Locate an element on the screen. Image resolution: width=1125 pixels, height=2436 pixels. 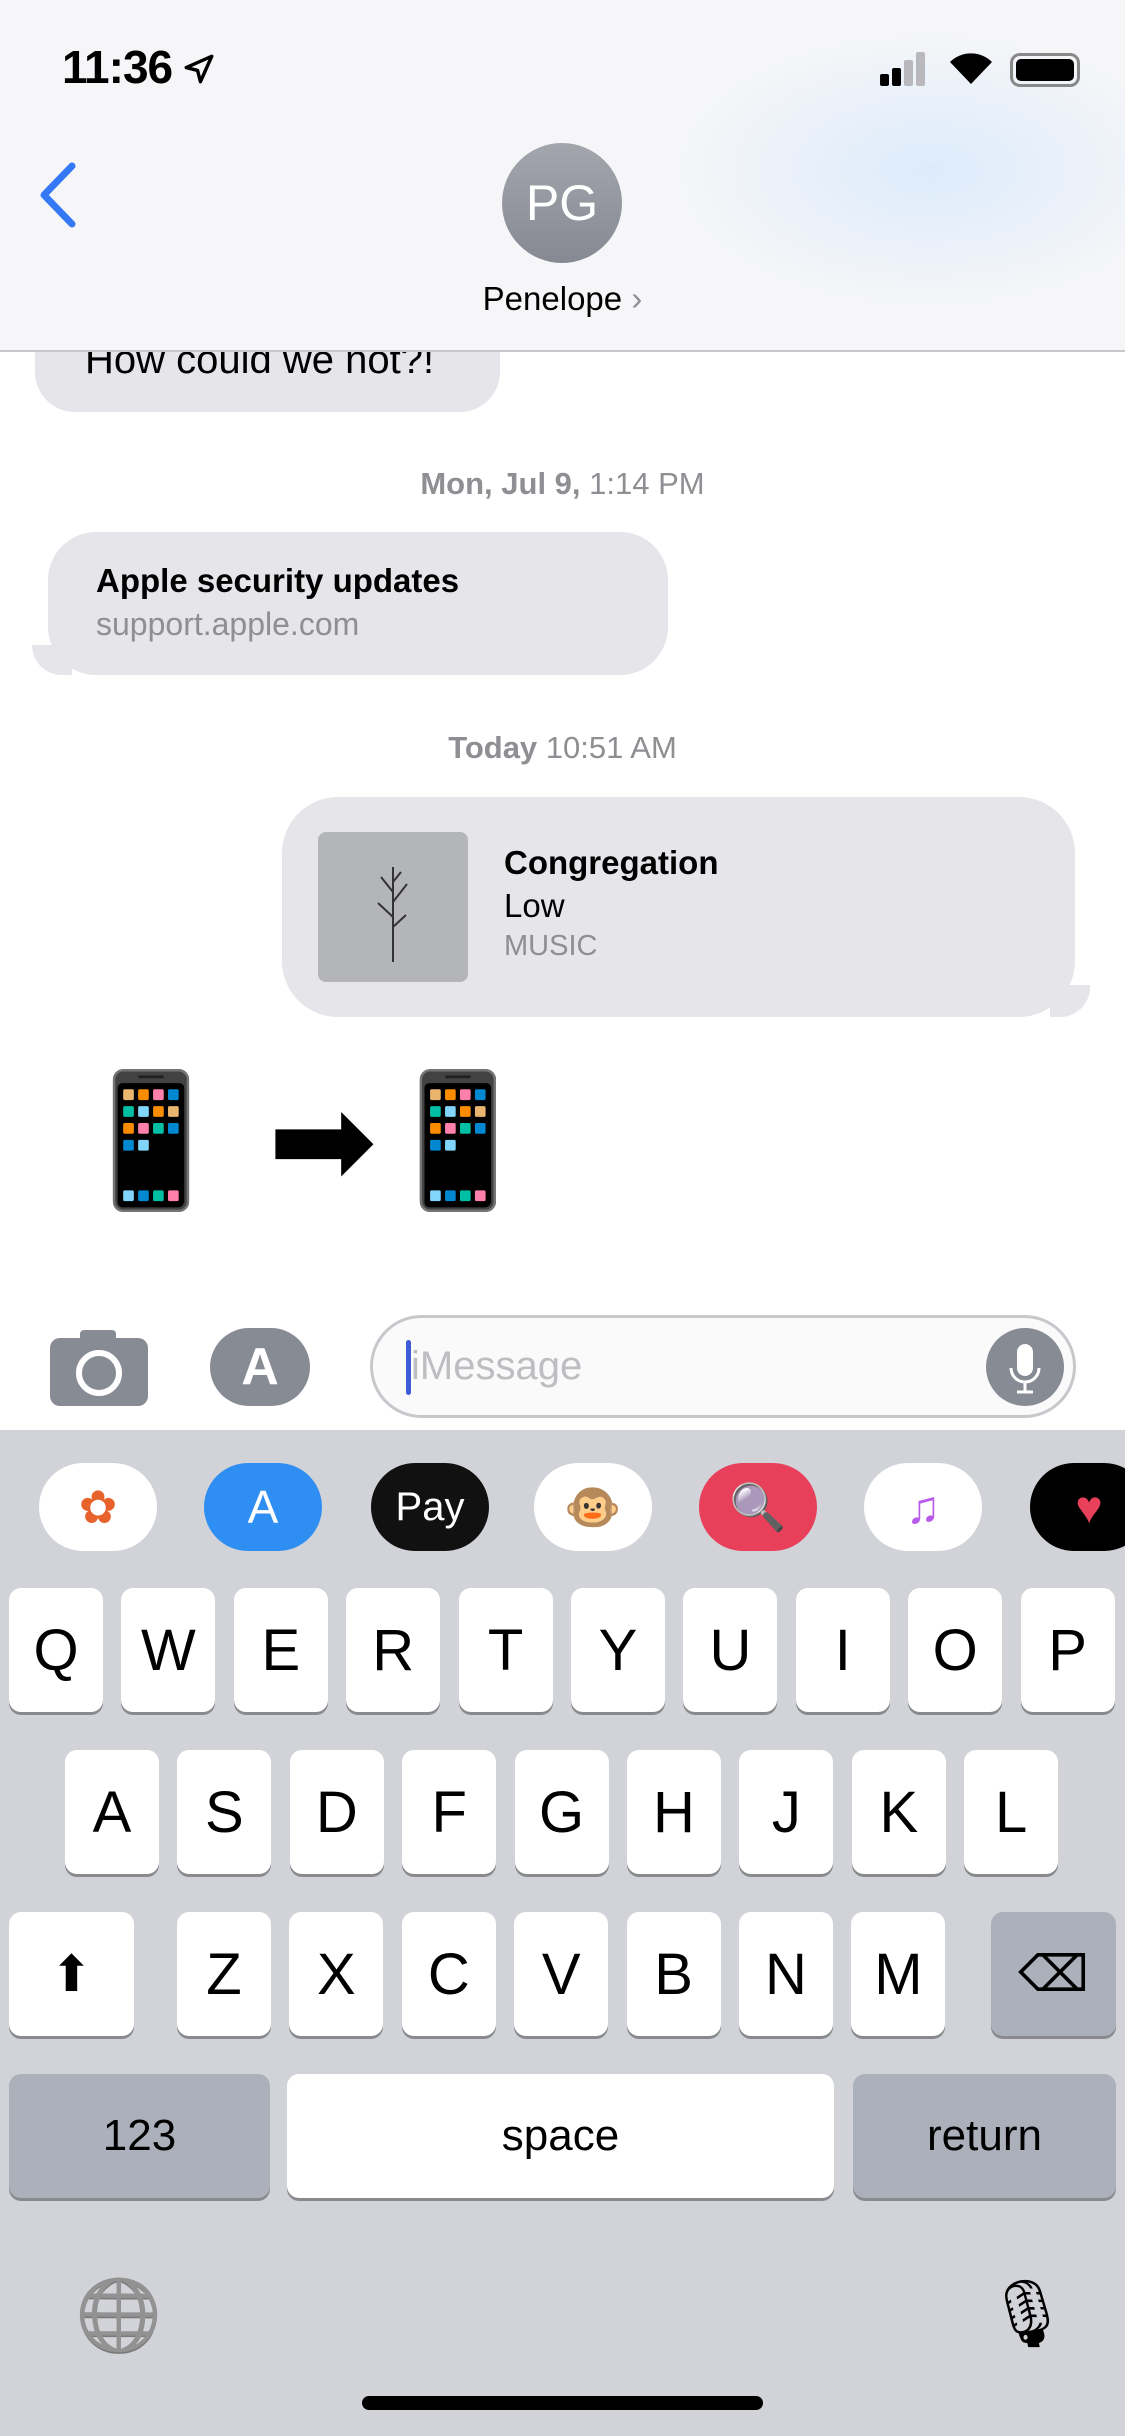
app-drawer-animoji: 🐵 is located at coordinates (593, 1507).